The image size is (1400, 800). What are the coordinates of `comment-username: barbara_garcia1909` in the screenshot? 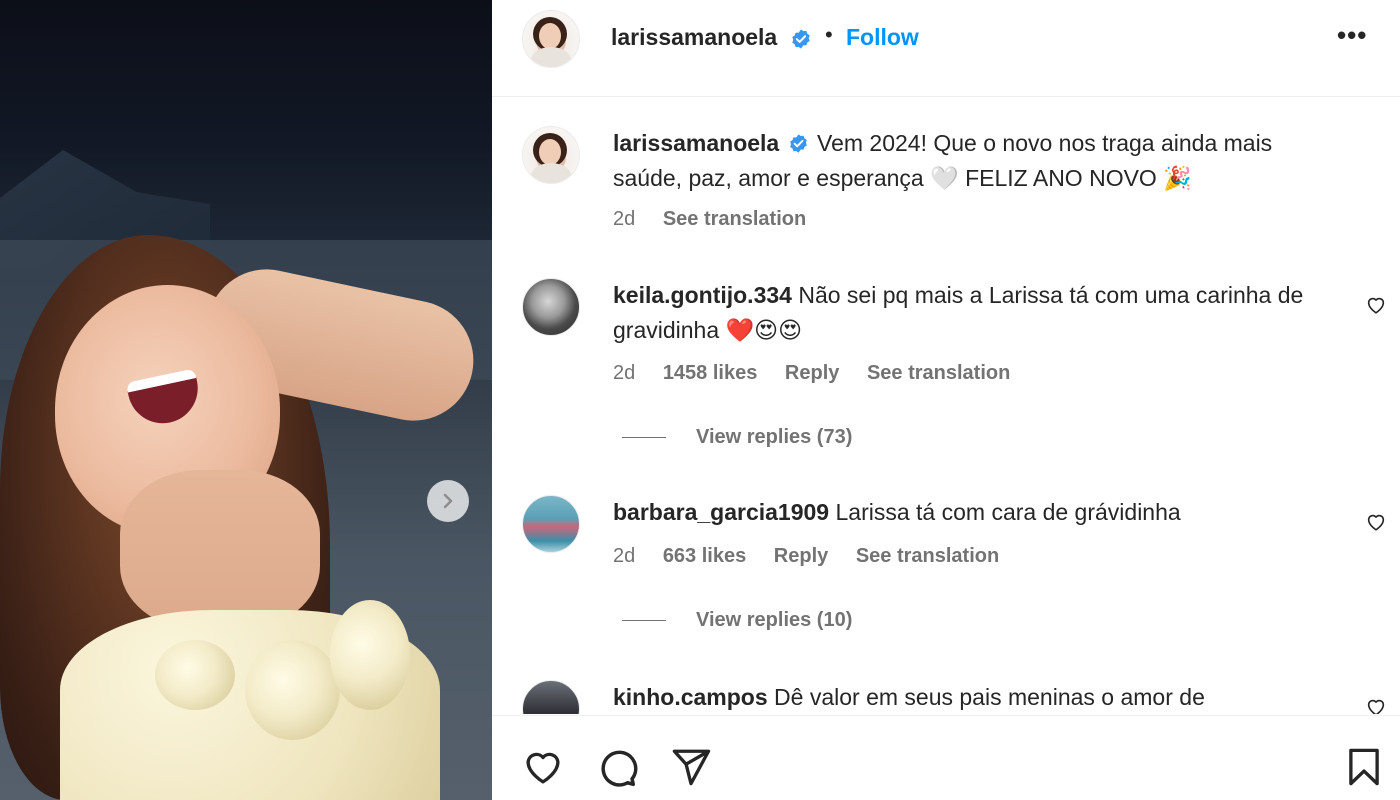 It's located at (721, 512).